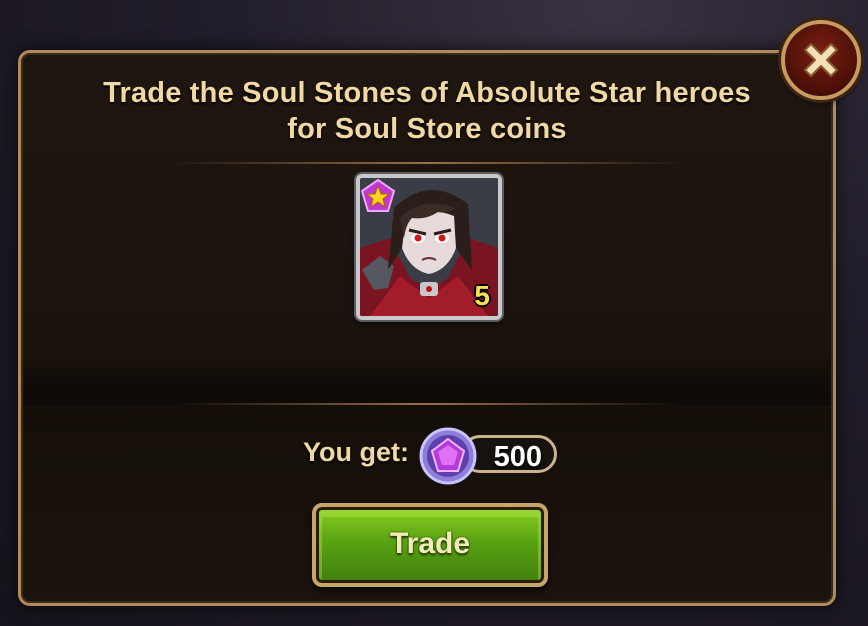 The width and height of the screenshot is (868, 626). What do you see at coordinates (427, 163) in the screenshot?
I see `top-divider` at bounding box center [427, 163].